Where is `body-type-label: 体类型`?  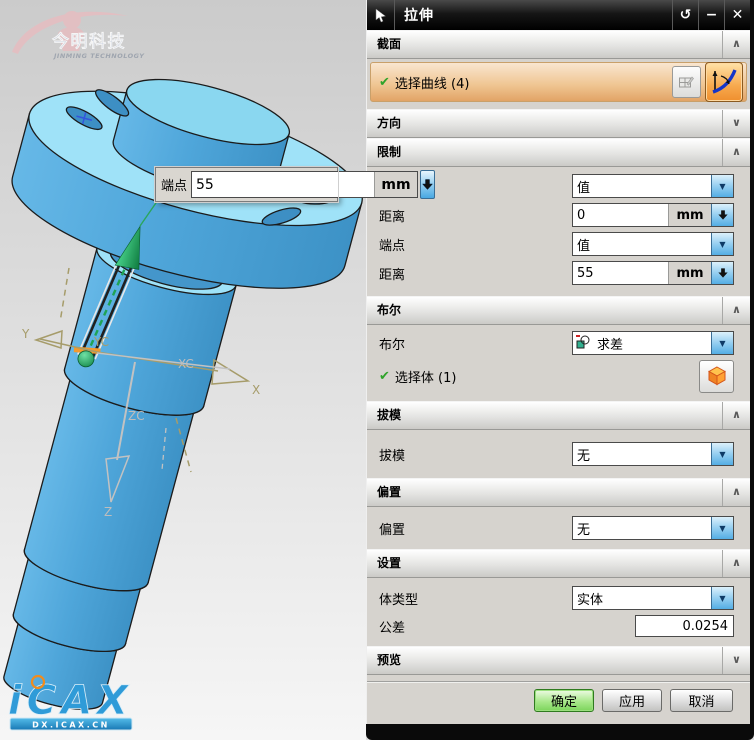
body-type-label: 体类型 is located at coordinates (399, 600).